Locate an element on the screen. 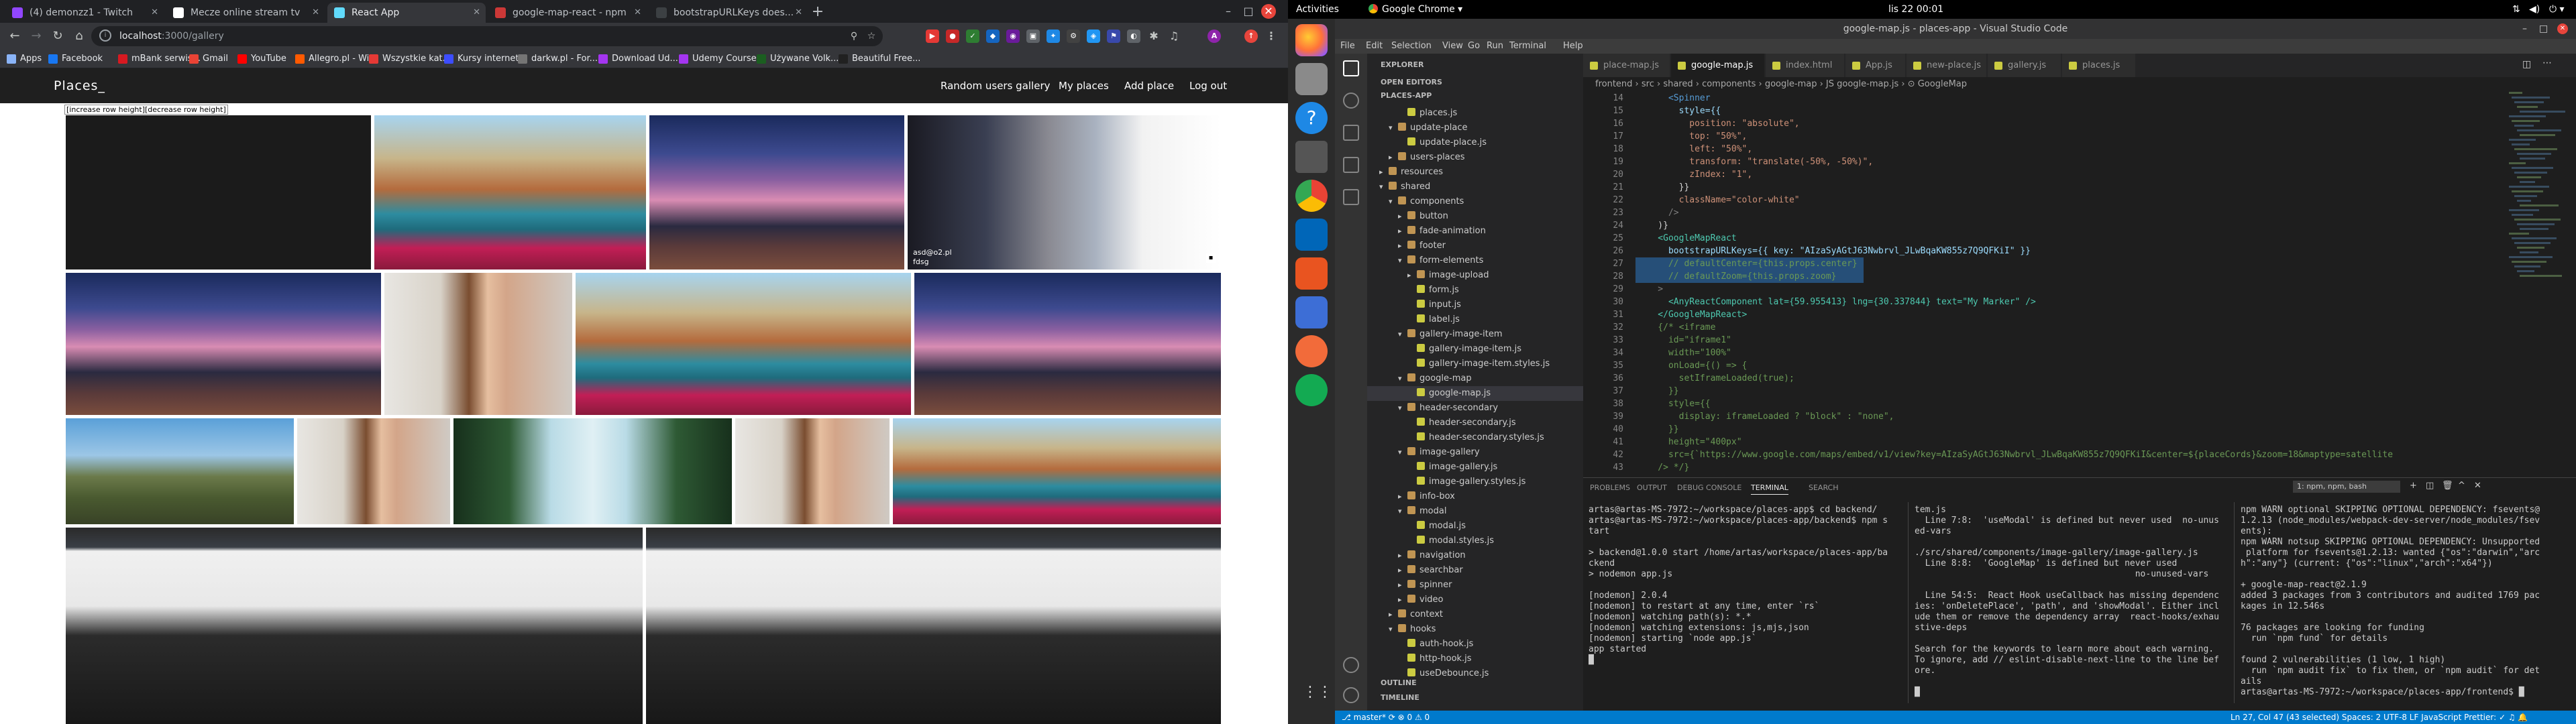 This screenshot has height=724, width=2576. gallery-image-waterfall is located at coordinates (592, 471).